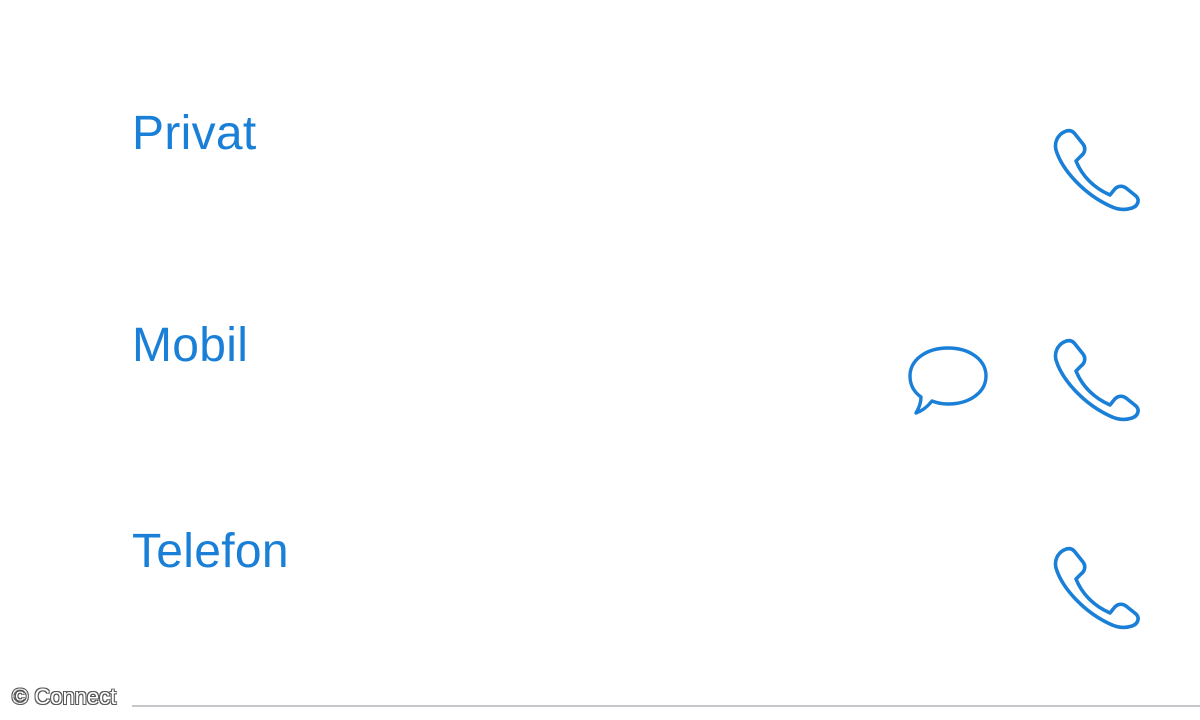  Describe the element at coordinates (190, 345) in the screenshot. I see `contact-row-label: Mobil` at that location.